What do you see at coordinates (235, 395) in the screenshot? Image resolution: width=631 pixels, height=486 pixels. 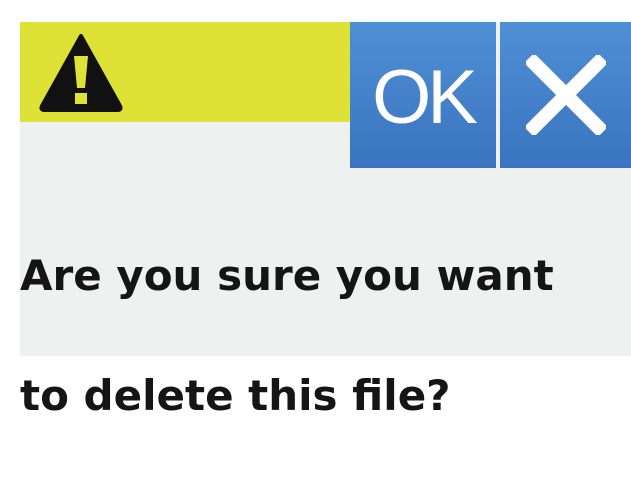 I see `message-line-2: to delete this file?` at bounding box center [235, 395].